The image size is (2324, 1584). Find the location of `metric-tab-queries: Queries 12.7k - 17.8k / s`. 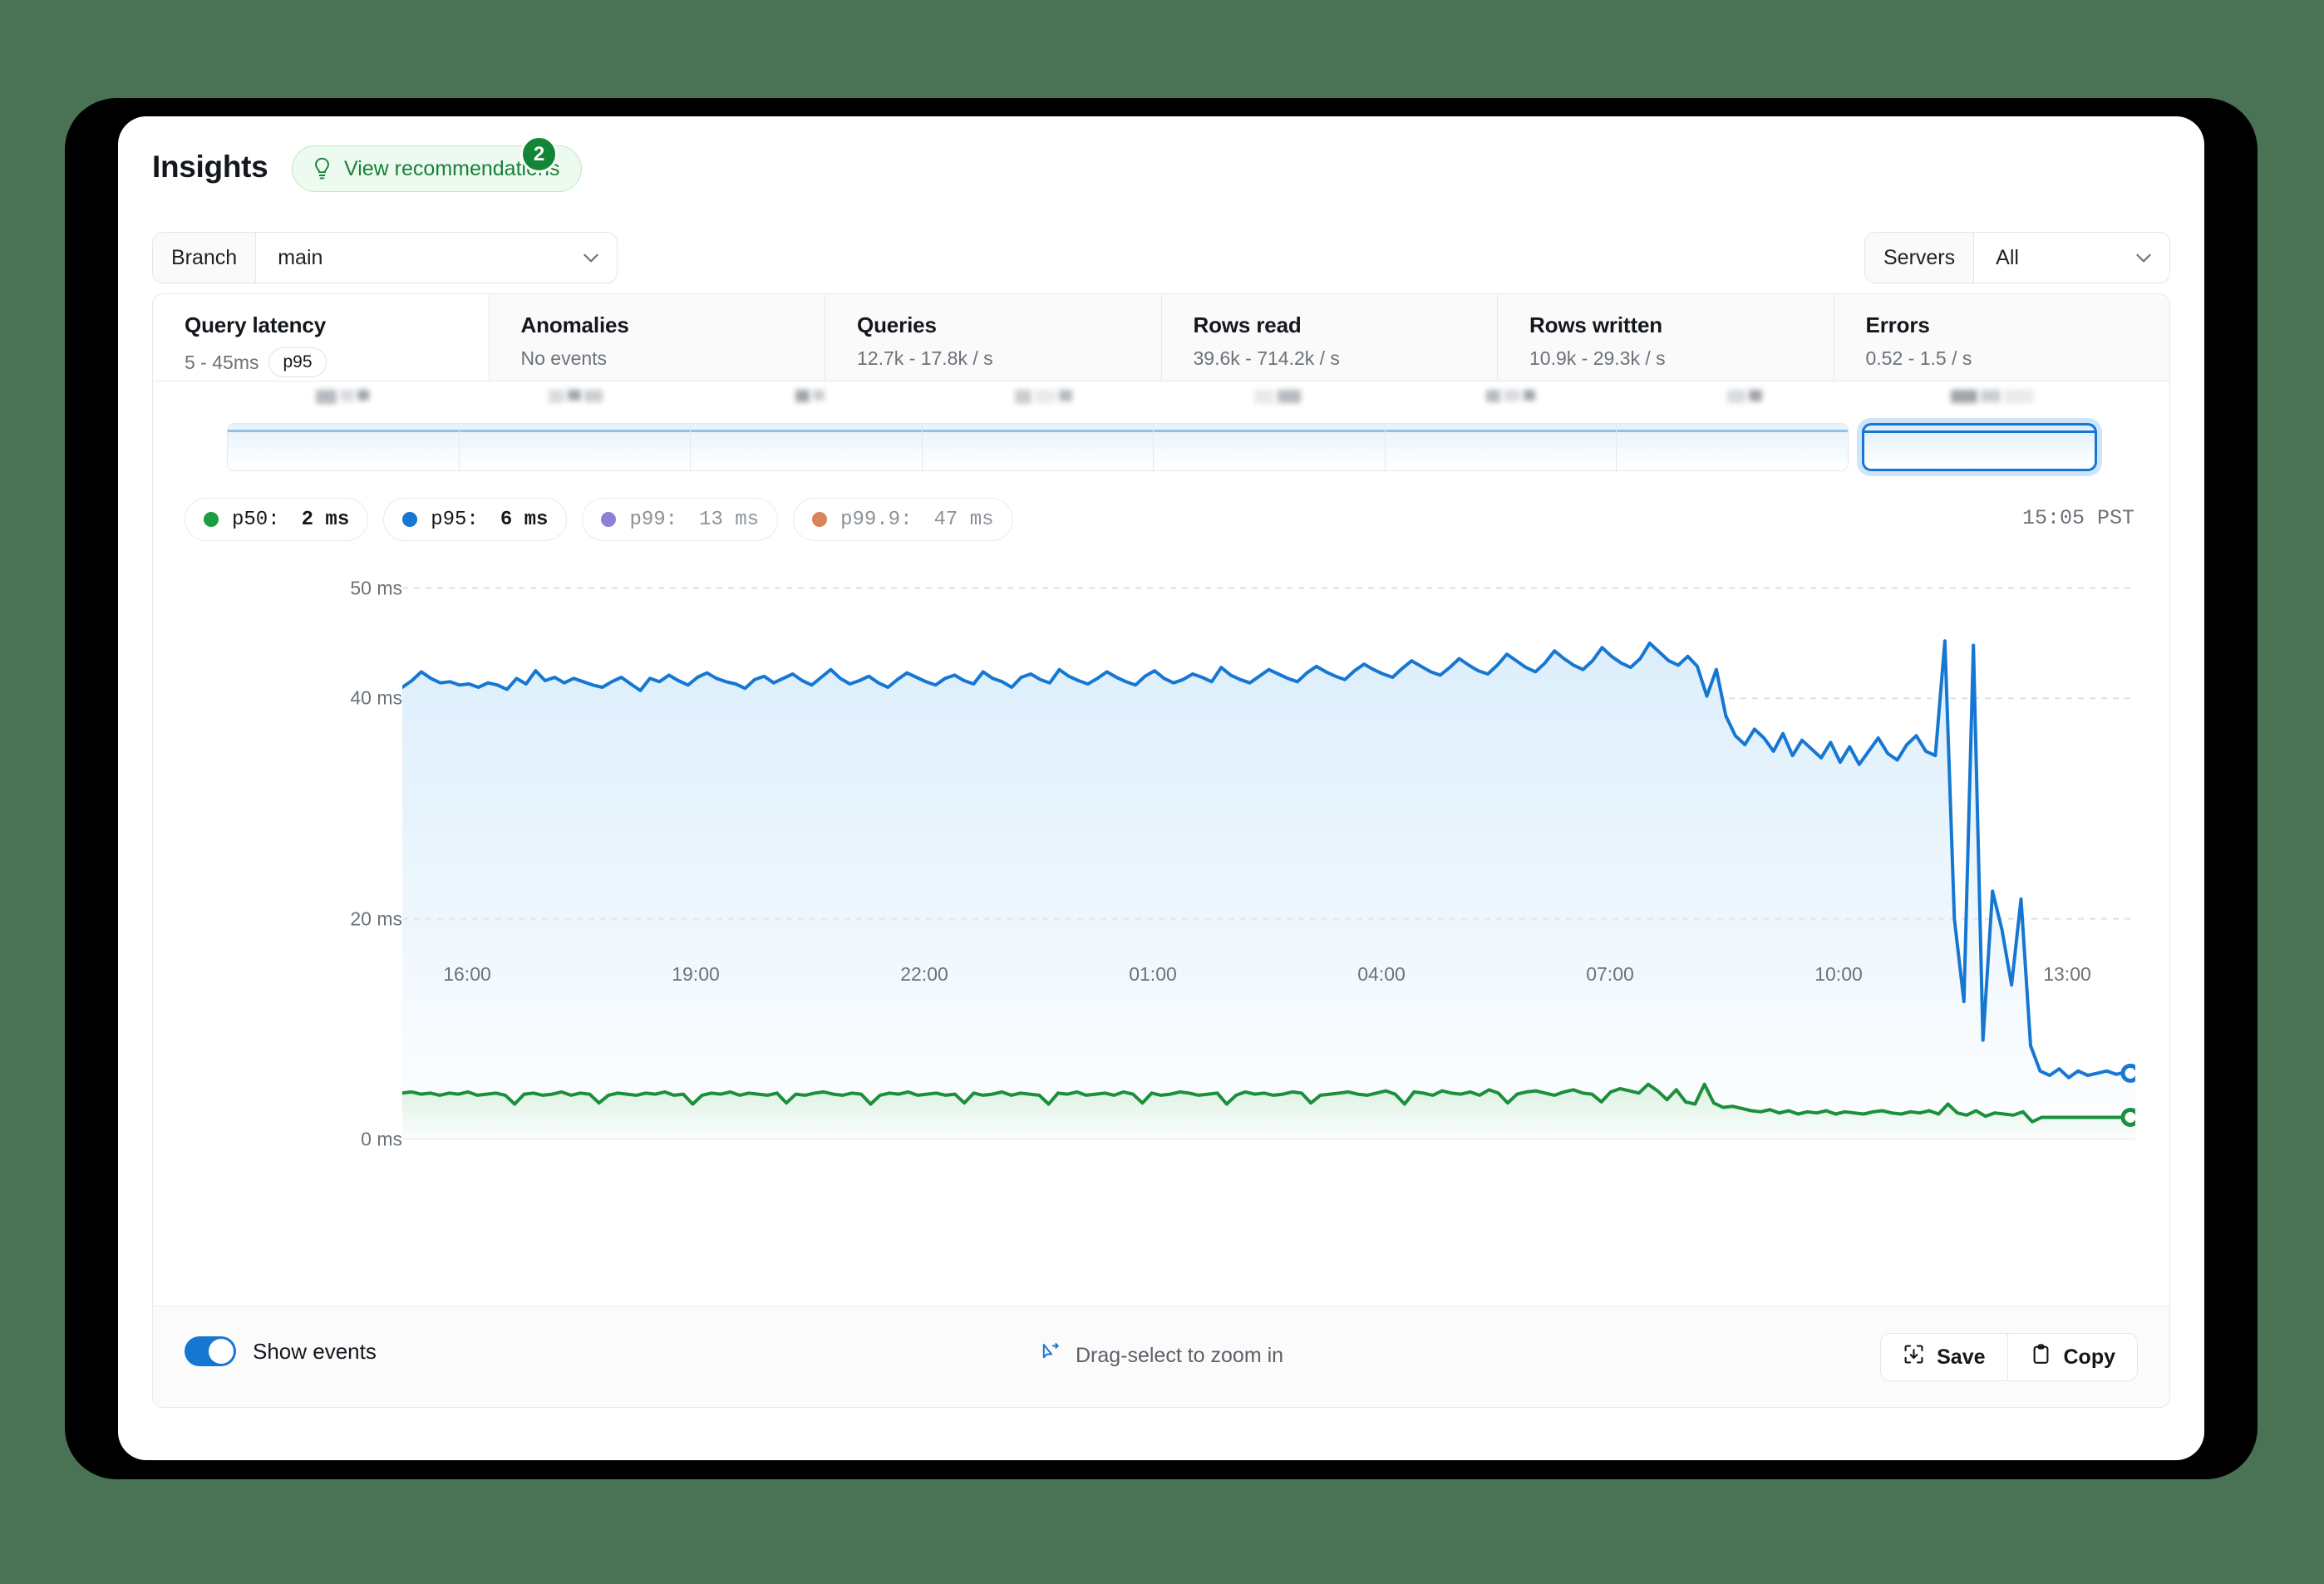

metric-tab-queries: Queries 12.7k - 17.8k / s is located at coordinates (993, 337).